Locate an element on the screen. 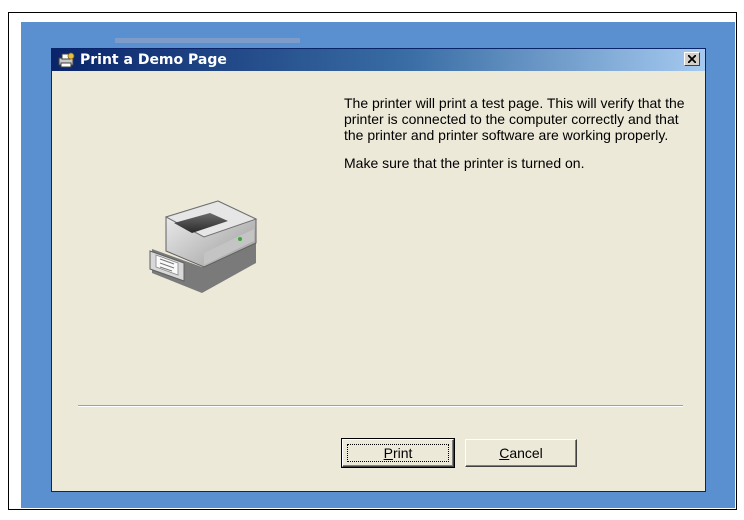  cancel-button: Cancel is located at coordinates (521, 453).